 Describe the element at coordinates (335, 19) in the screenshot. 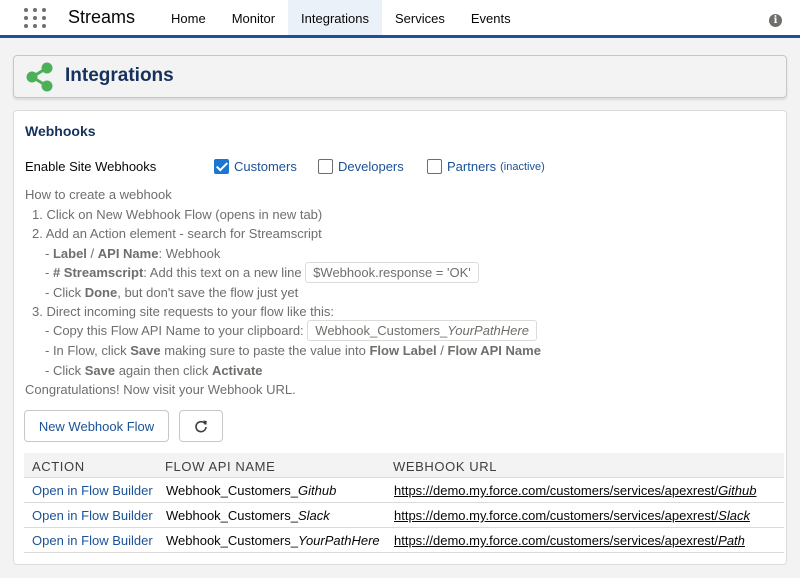

I see `tab-integrations: Integrations` at that location.